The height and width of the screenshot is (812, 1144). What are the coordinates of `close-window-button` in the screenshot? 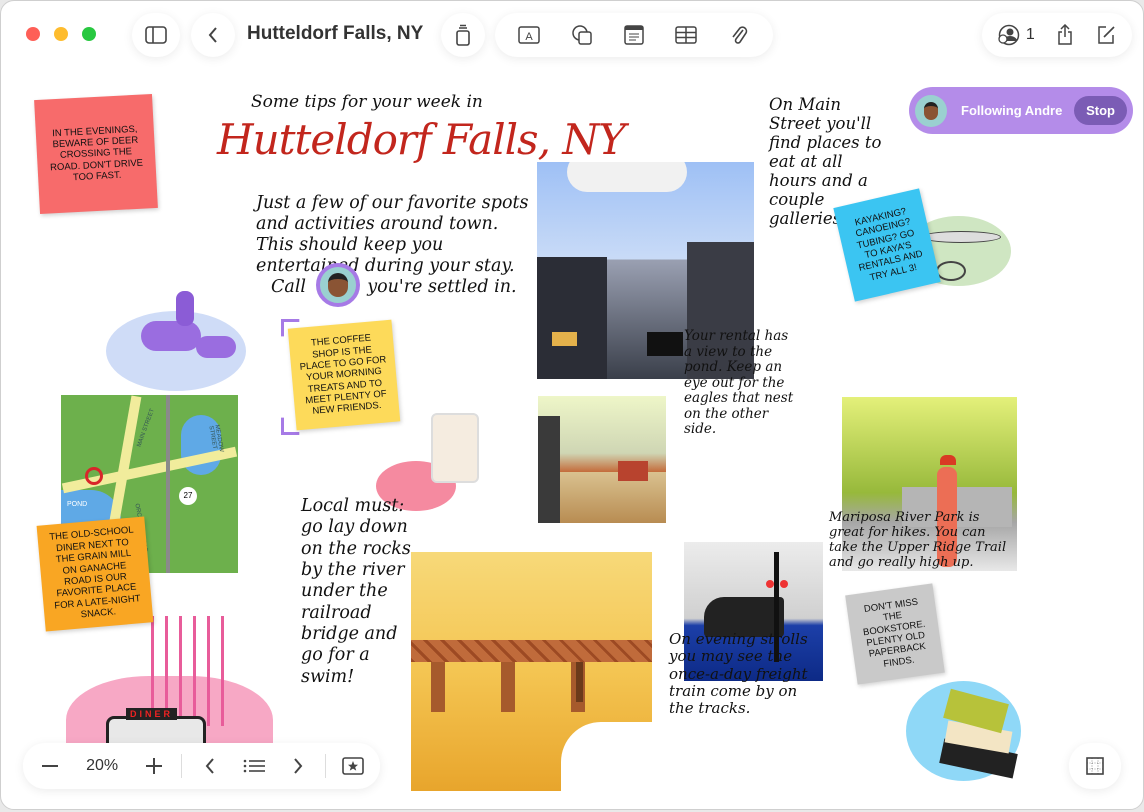 It's located at (33, 34).